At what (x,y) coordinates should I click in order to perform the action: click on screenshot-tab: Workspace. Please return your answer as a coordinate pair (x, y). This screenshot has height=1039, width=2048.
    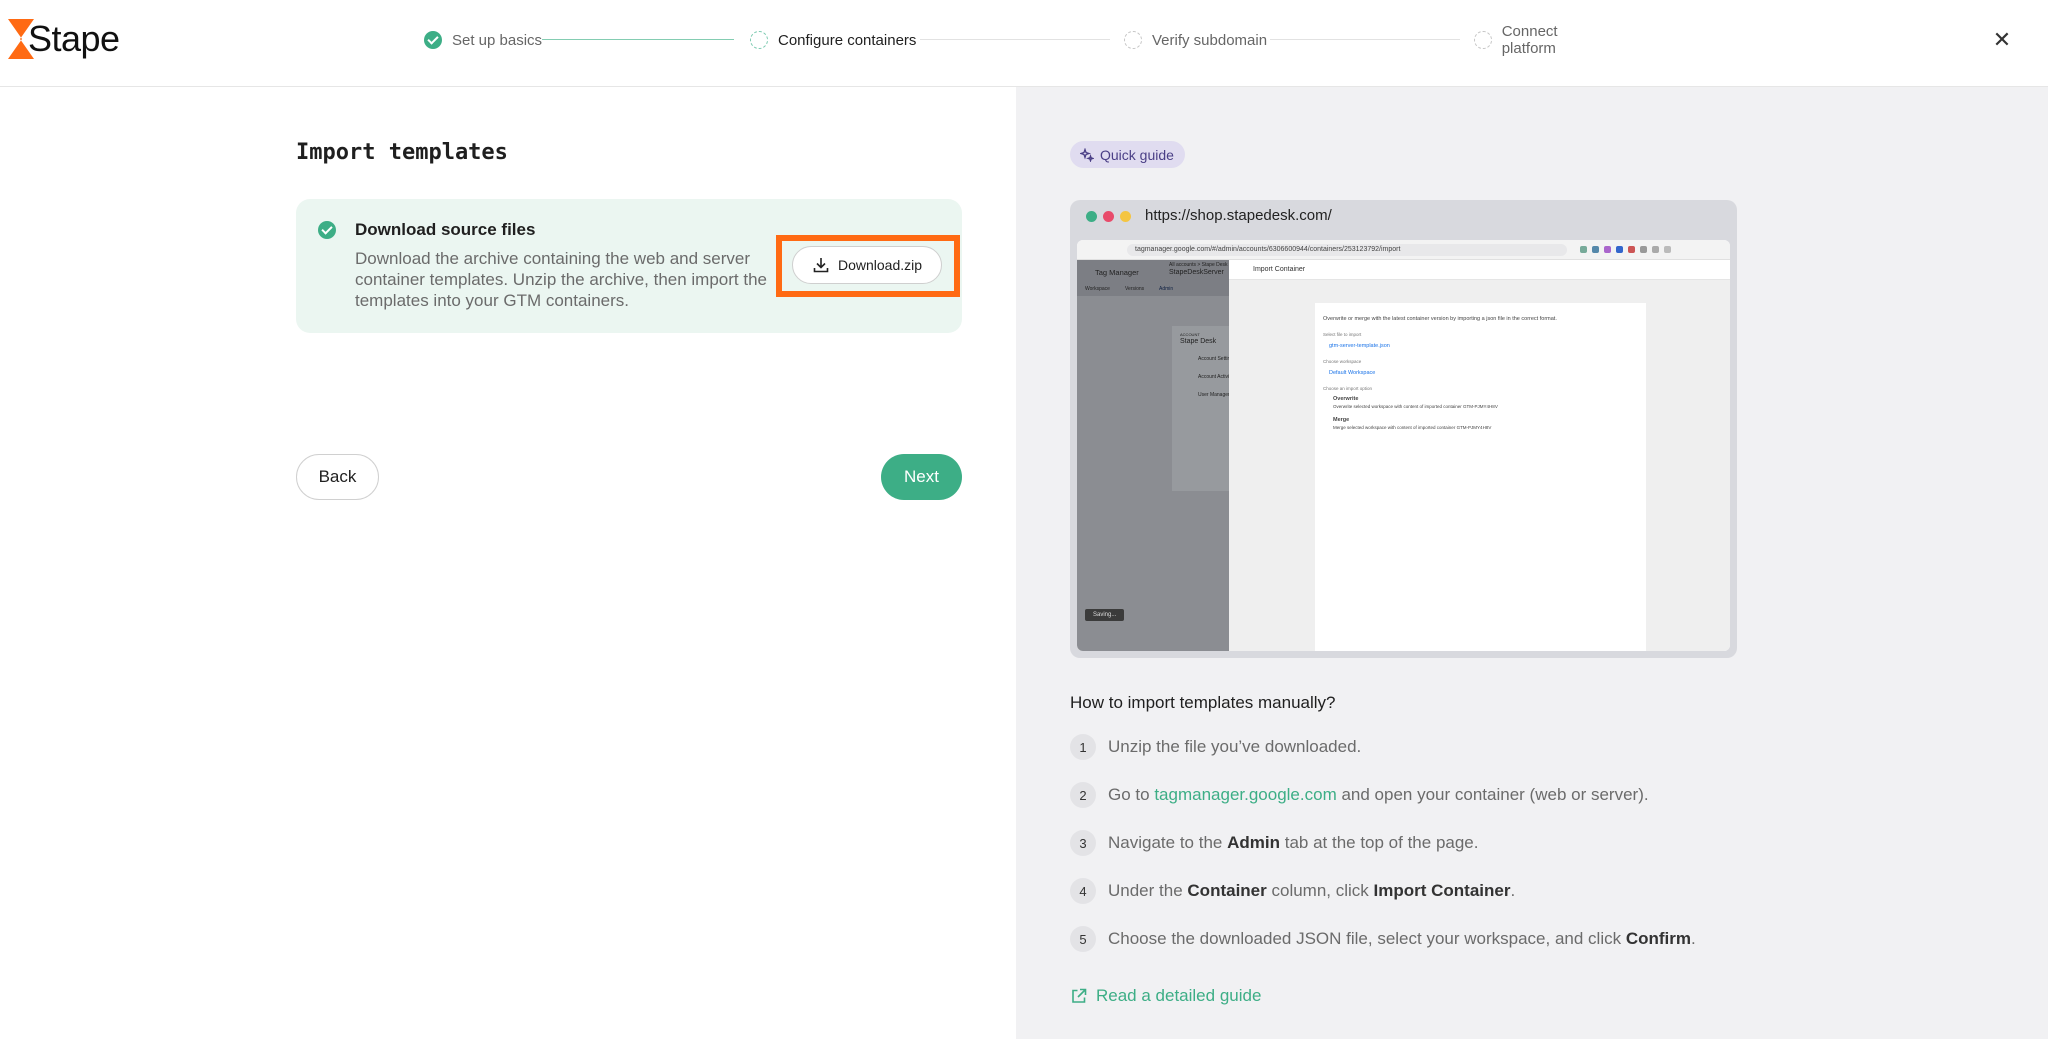
    Looking at the image, I should click on (1097, 289).